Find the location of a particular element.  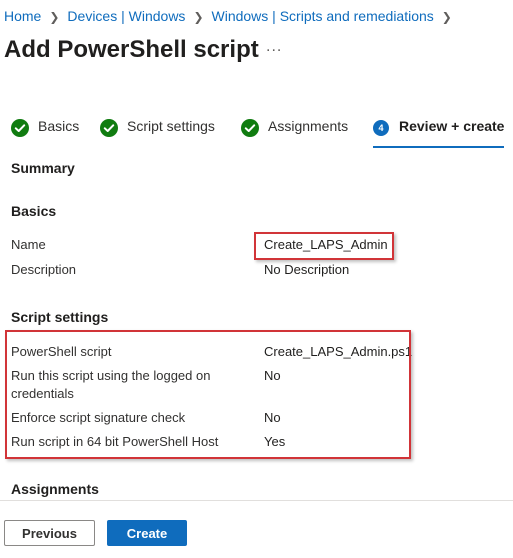

summary-heading: Summary is located at coordinates (43, 168).